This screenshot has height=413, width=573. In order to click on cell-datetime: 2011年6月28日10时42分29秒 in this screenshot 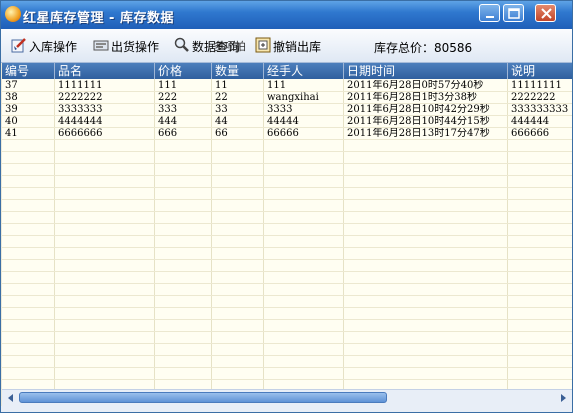, I will do `click(418, 109)`.